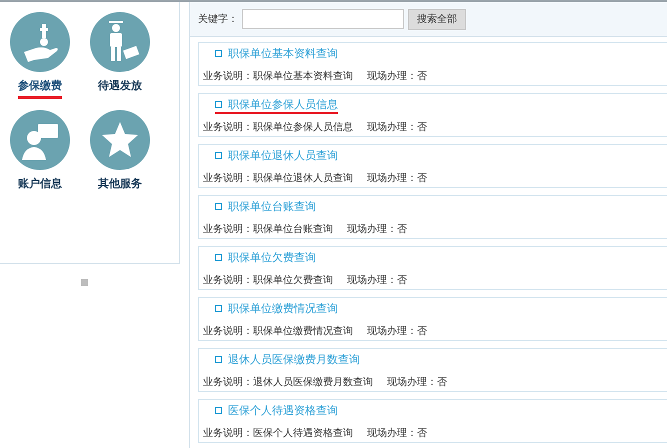 The height and width of the screenshot is (448, 667). I want to click on service-link: 职保单位退休人员查询, so click(276, 156).